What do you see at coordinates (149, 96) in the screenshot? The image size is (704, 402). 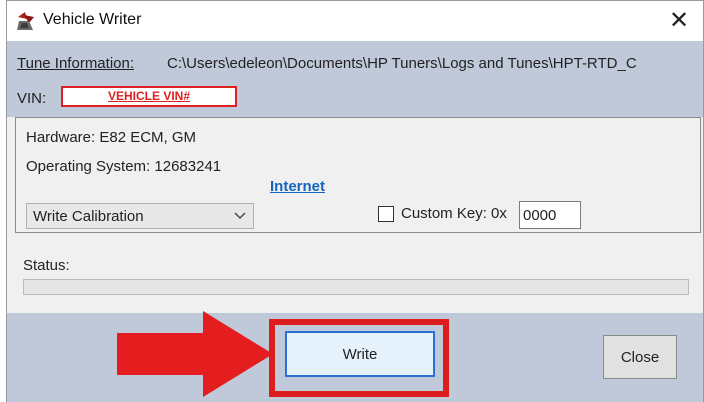 I see `vin-value-field: VEHICLE VIN#` at bounding box center [149, 96].